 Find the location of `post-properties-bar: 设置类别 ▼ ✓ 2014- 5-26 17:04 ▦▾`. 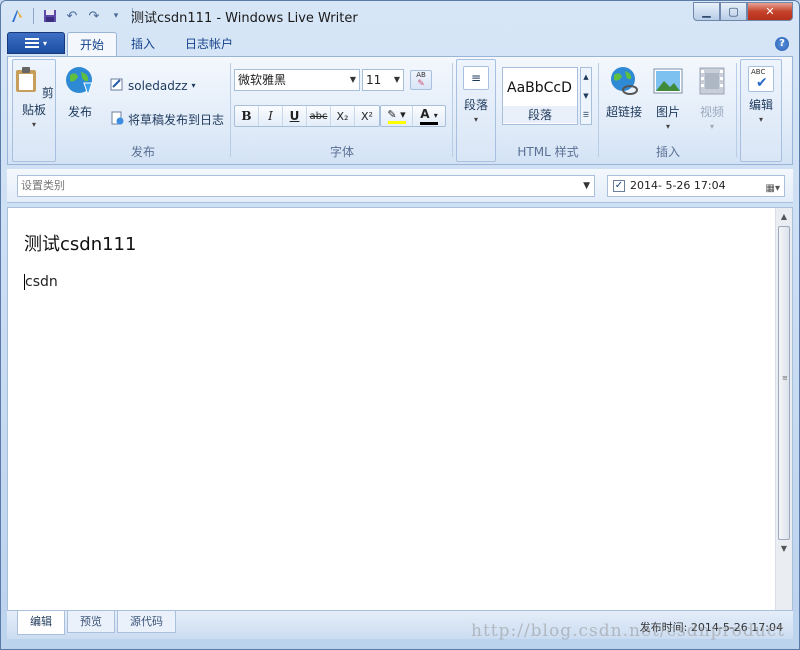

post-properties-bar: 设置类别 ▼ ✓ 2014- 5-26 17:04 ▦▾ is located at coordinates (400, 186).